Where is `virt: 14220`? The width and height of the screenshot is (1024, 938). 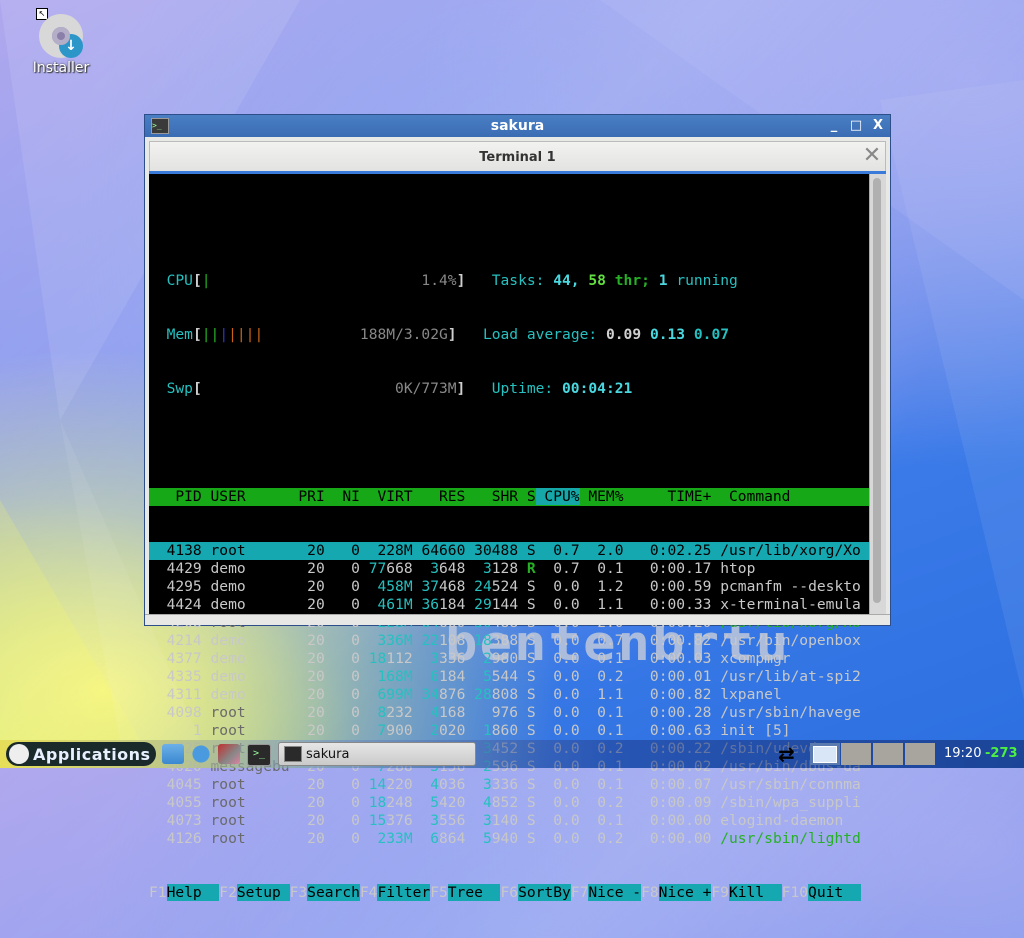 virt: 14220 is located at coordinates (390, 784).